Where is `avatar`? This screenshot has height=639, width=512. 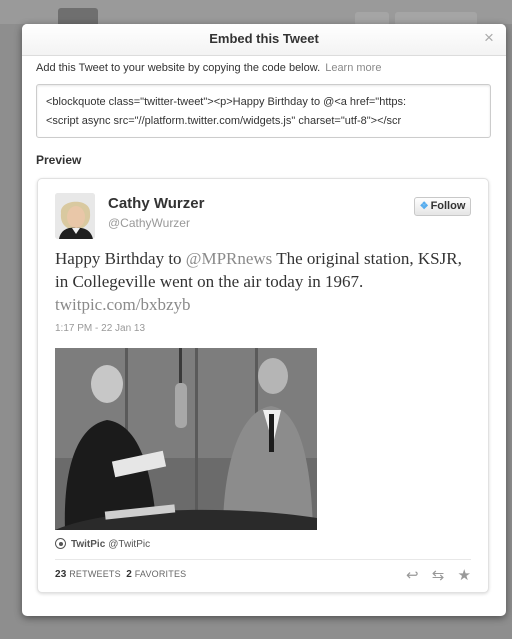 avatar is located at coordinates (75, 216).